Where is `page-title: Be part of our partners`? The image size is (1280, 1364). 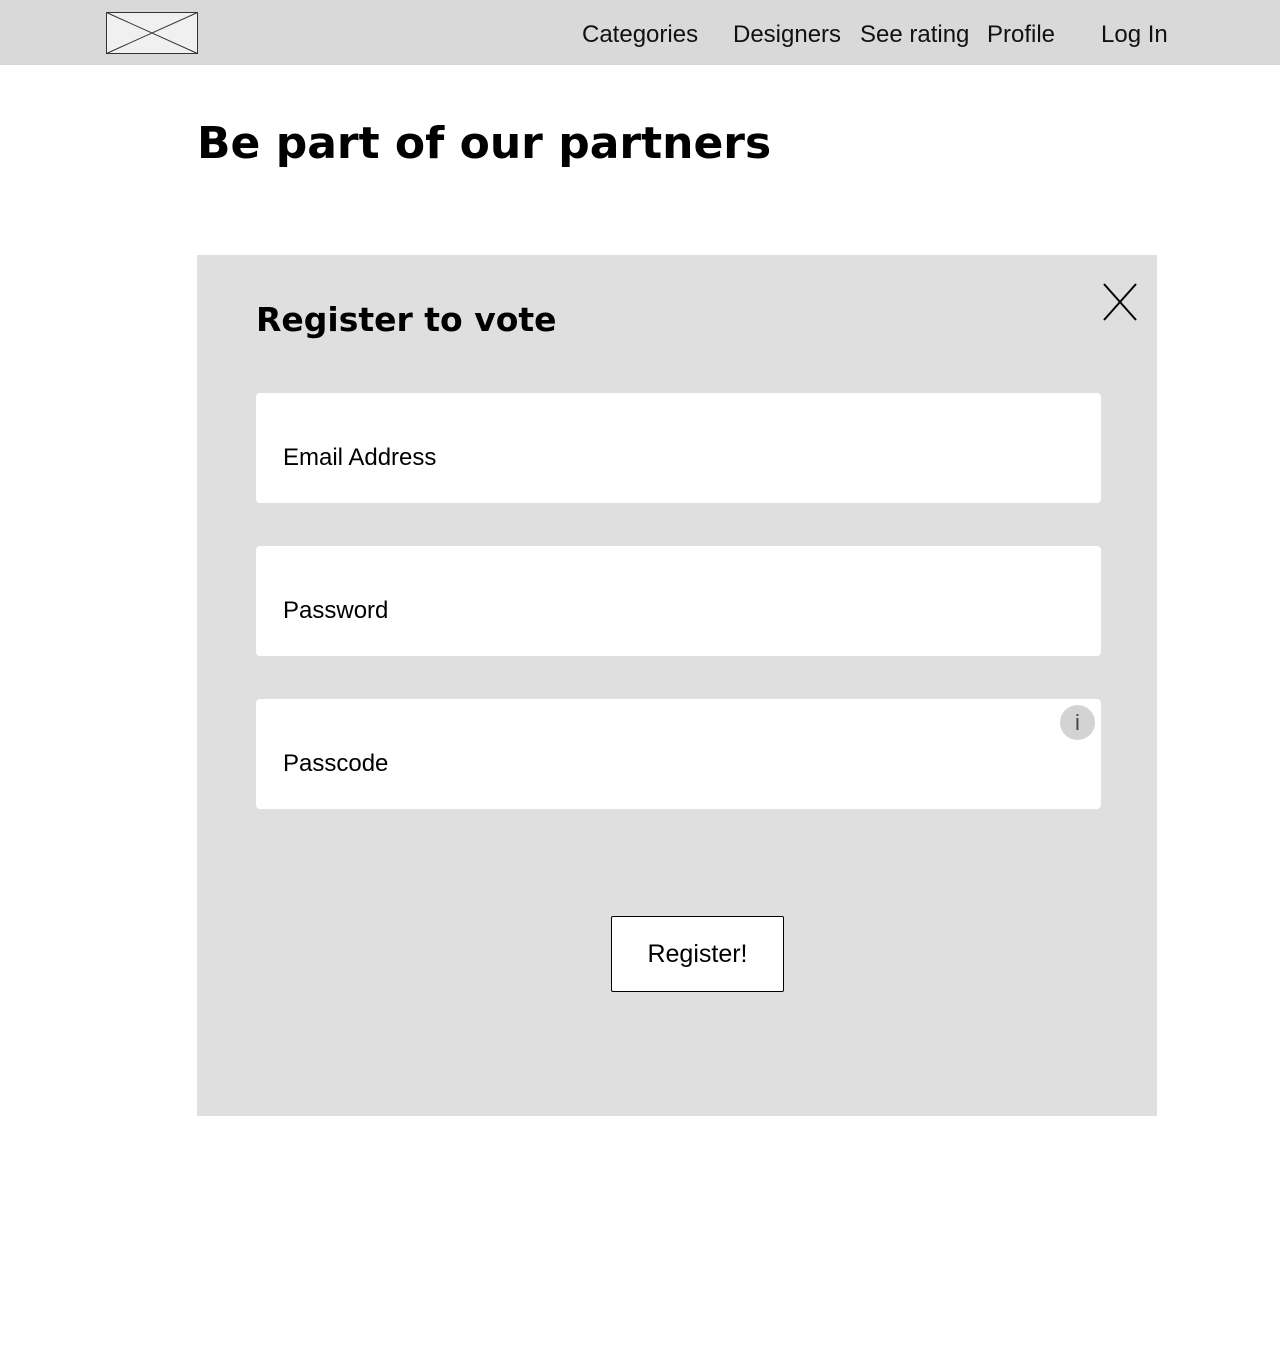 page-title: Be part of our partners is located at coordinates (484, 143).